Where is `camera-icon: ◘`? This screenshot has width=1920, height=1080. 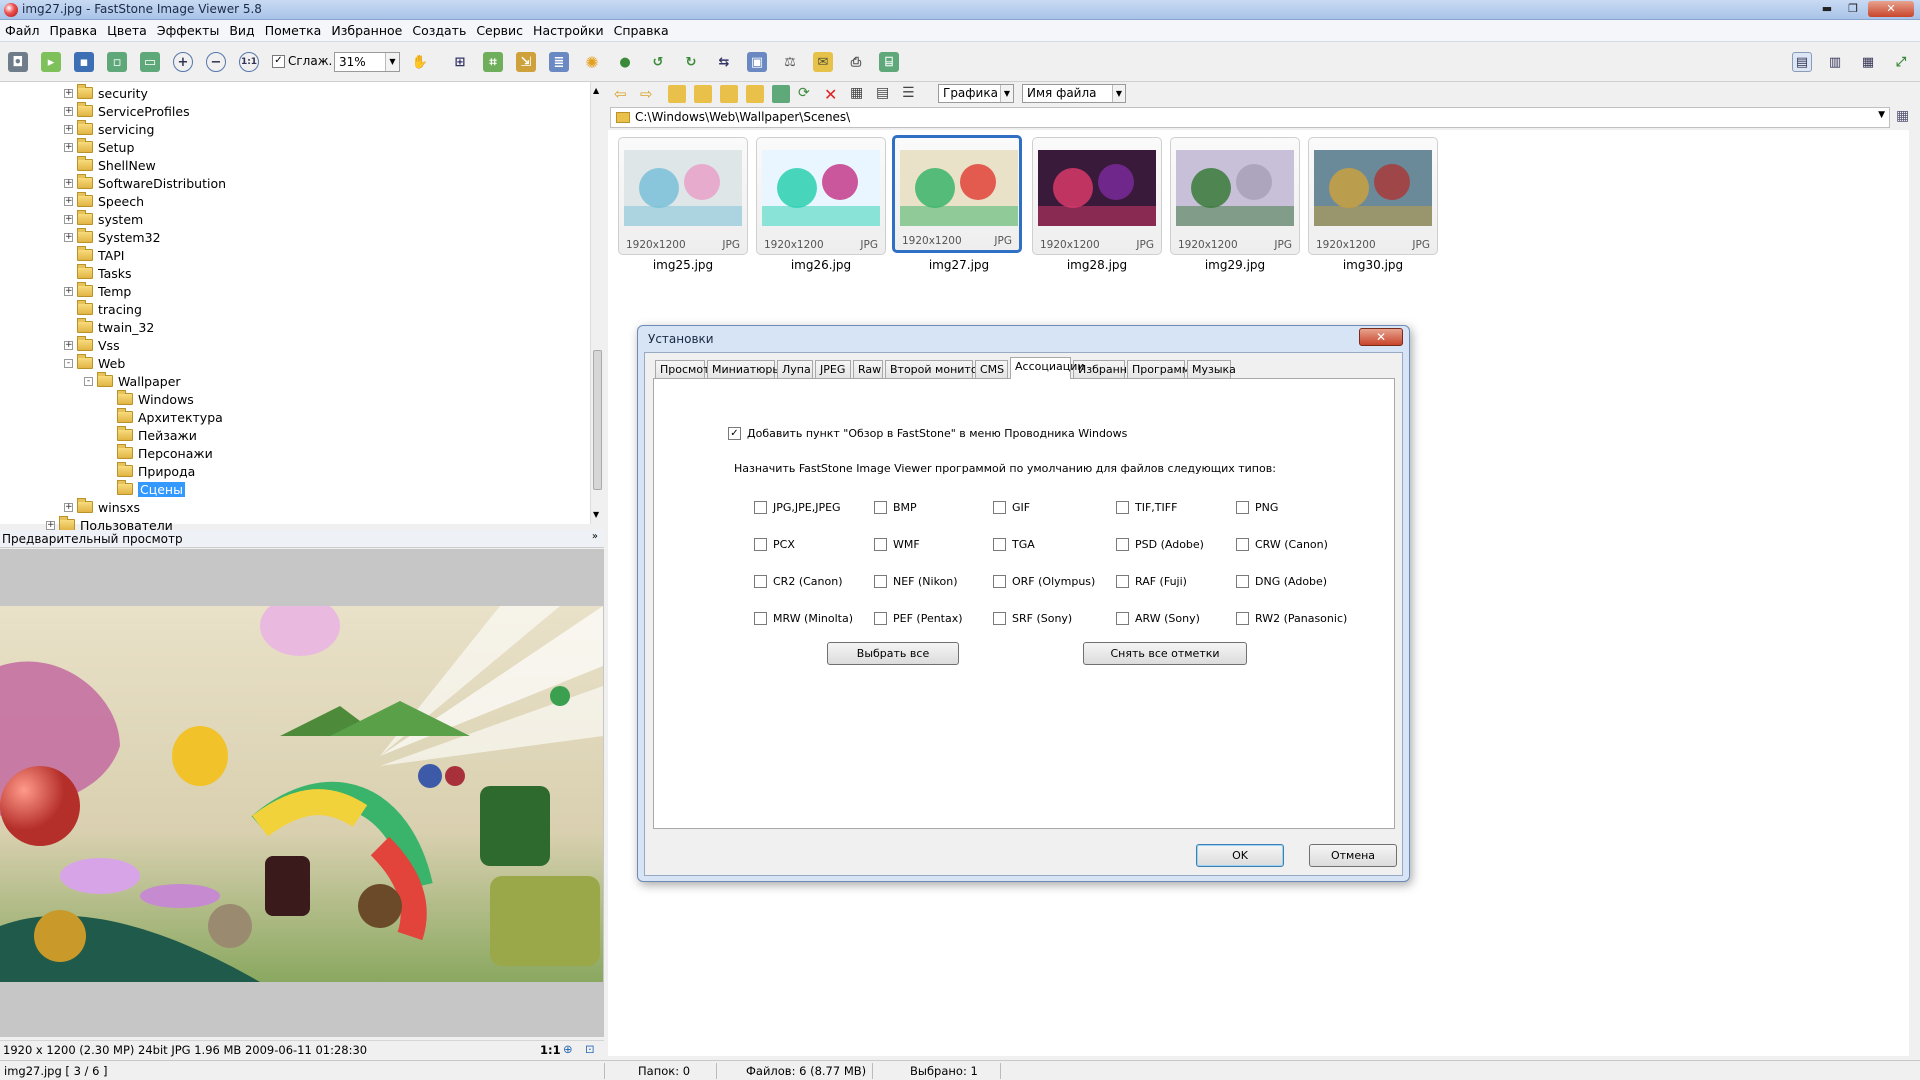 camera-icon: ◘ is located at coordinates (18, 62).